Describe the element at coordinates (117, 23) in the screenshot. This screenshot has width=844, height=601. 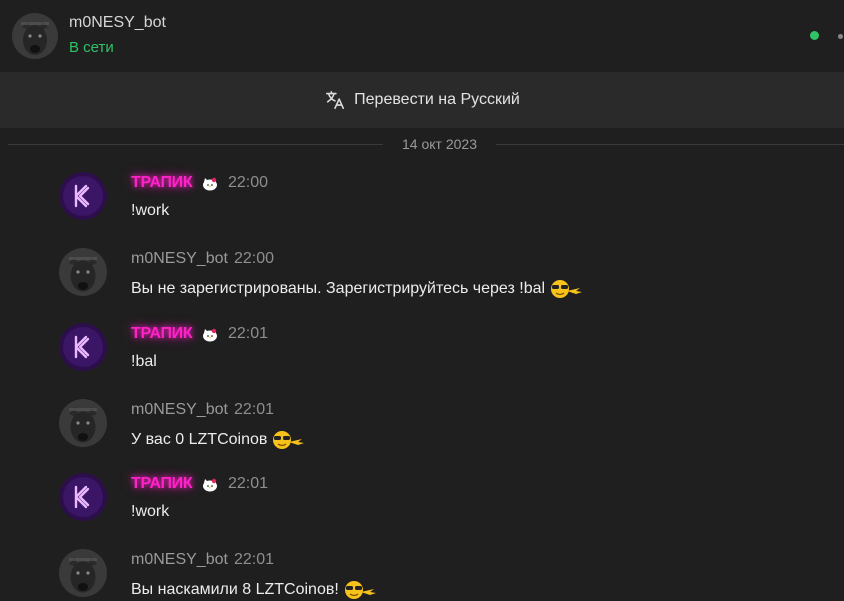
I see `bot-name: m0NESY_bot` at that location.